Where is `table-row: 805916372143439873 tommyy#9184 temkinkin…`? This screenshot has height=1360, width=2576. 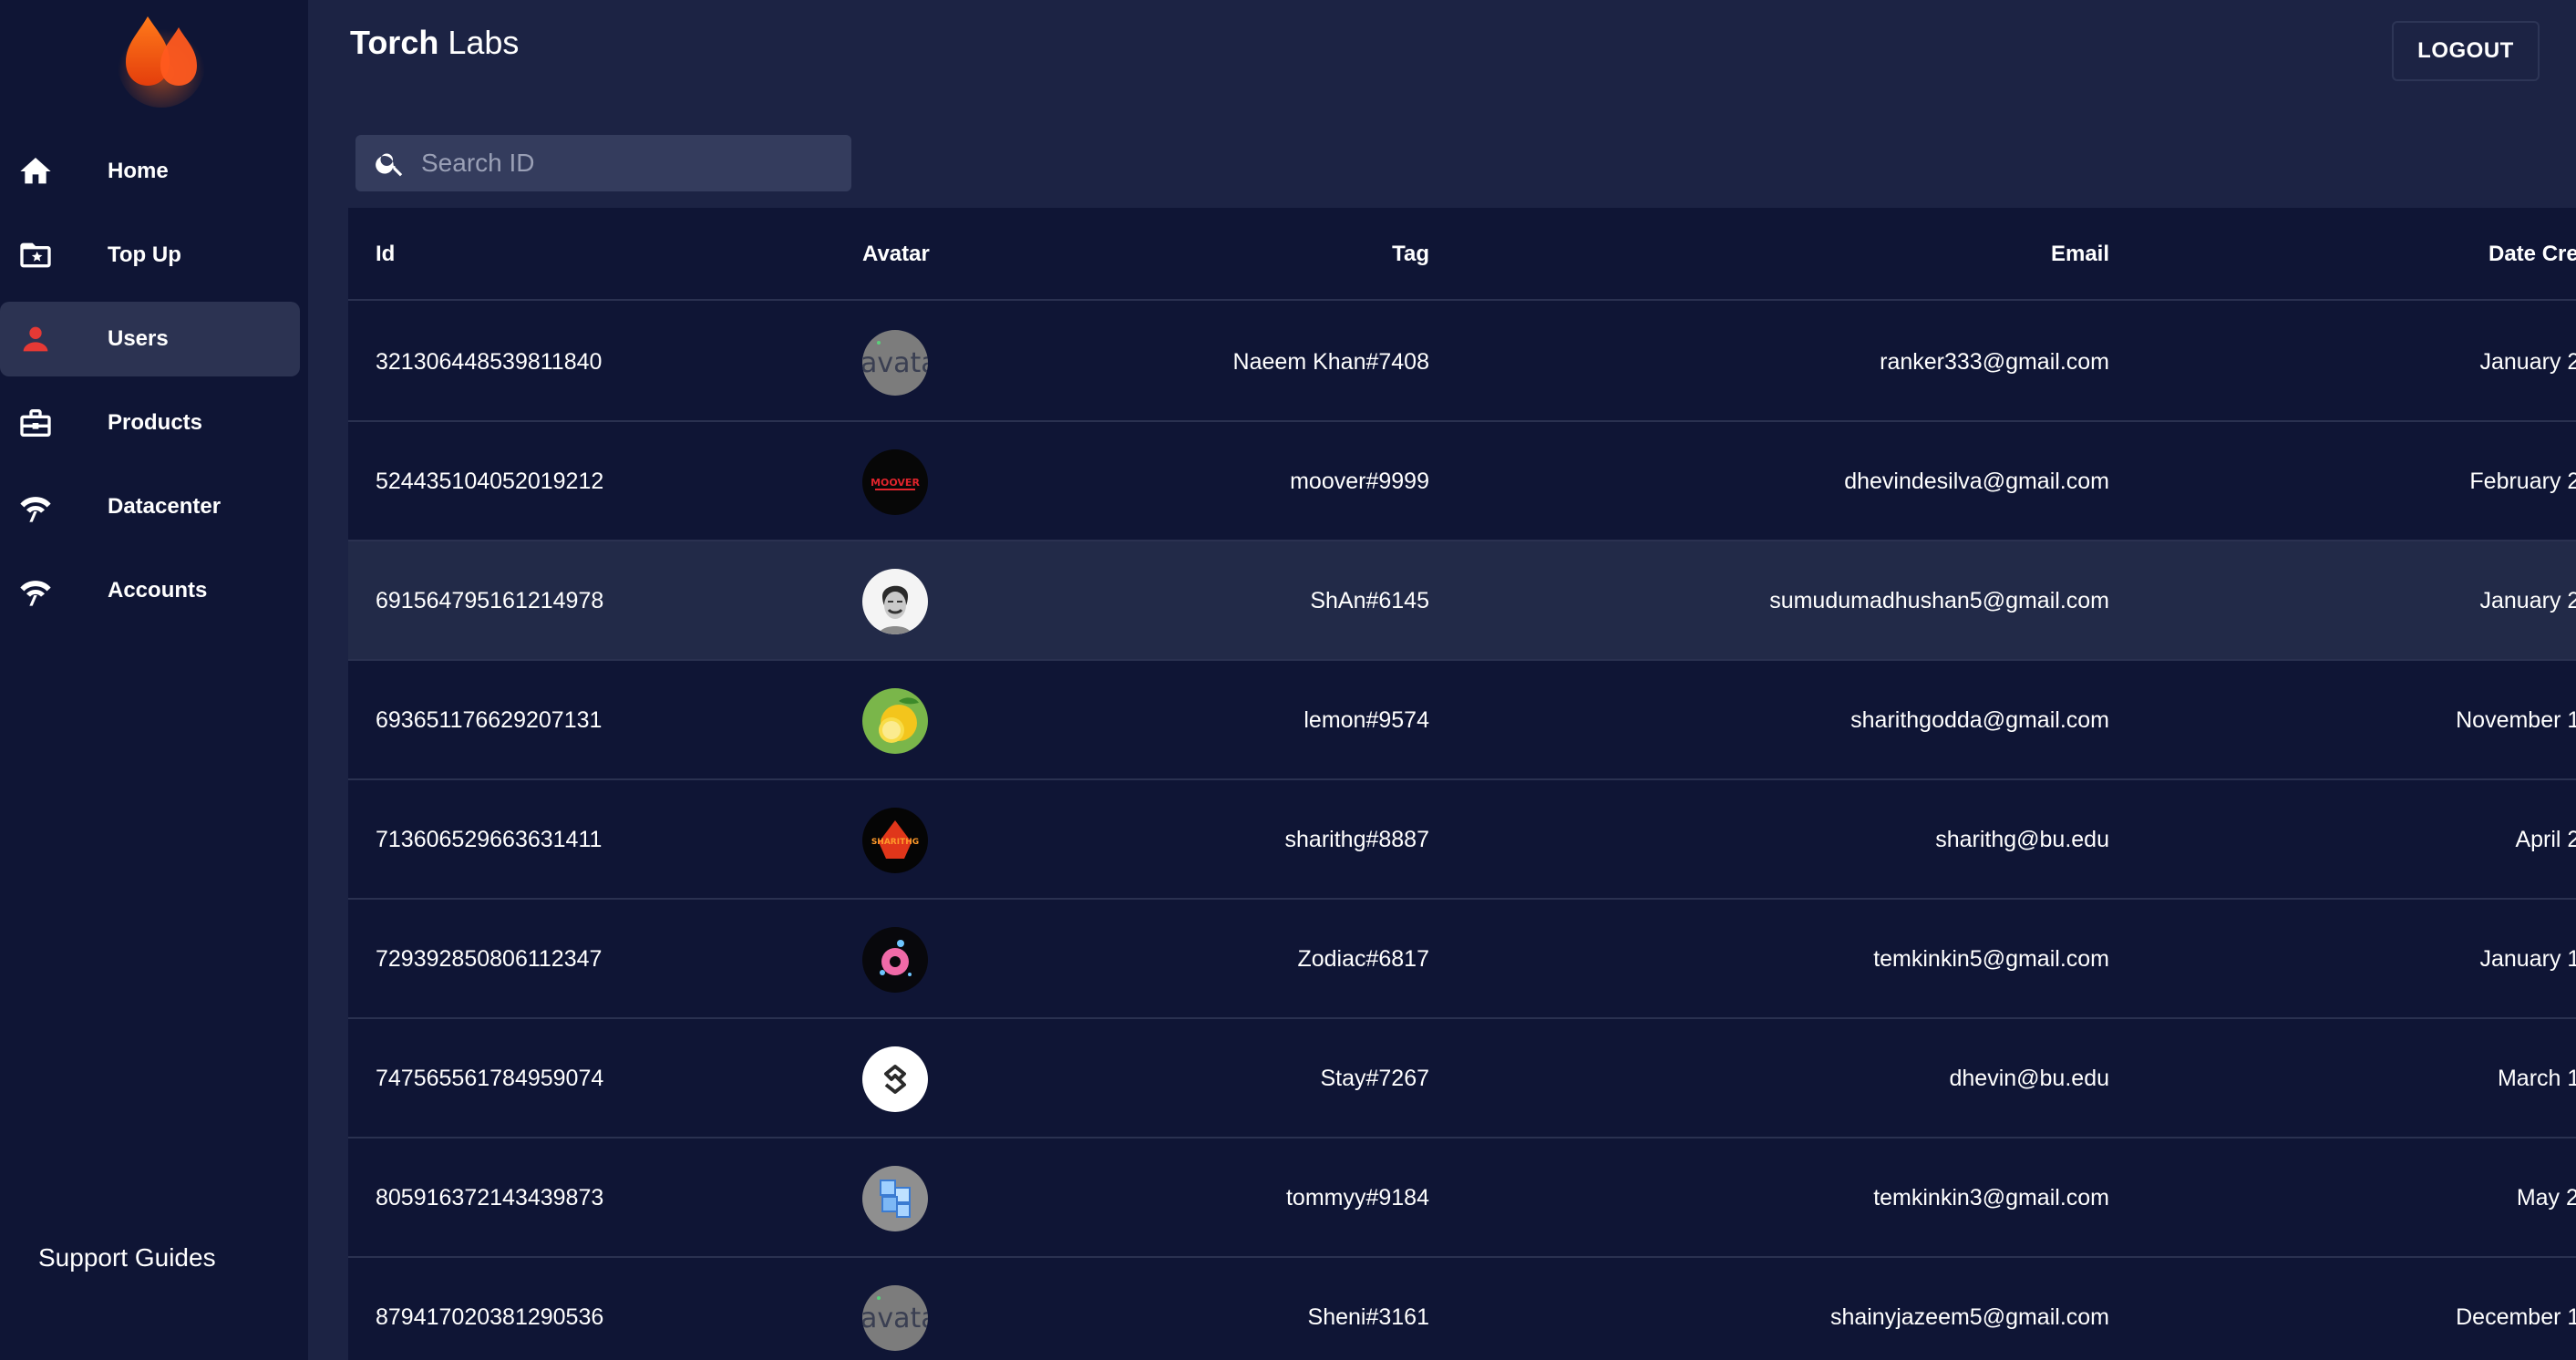 table-row: 805916372143439873 tommyy#9184 temkinkin… is located at coordinates (1462, 1198).